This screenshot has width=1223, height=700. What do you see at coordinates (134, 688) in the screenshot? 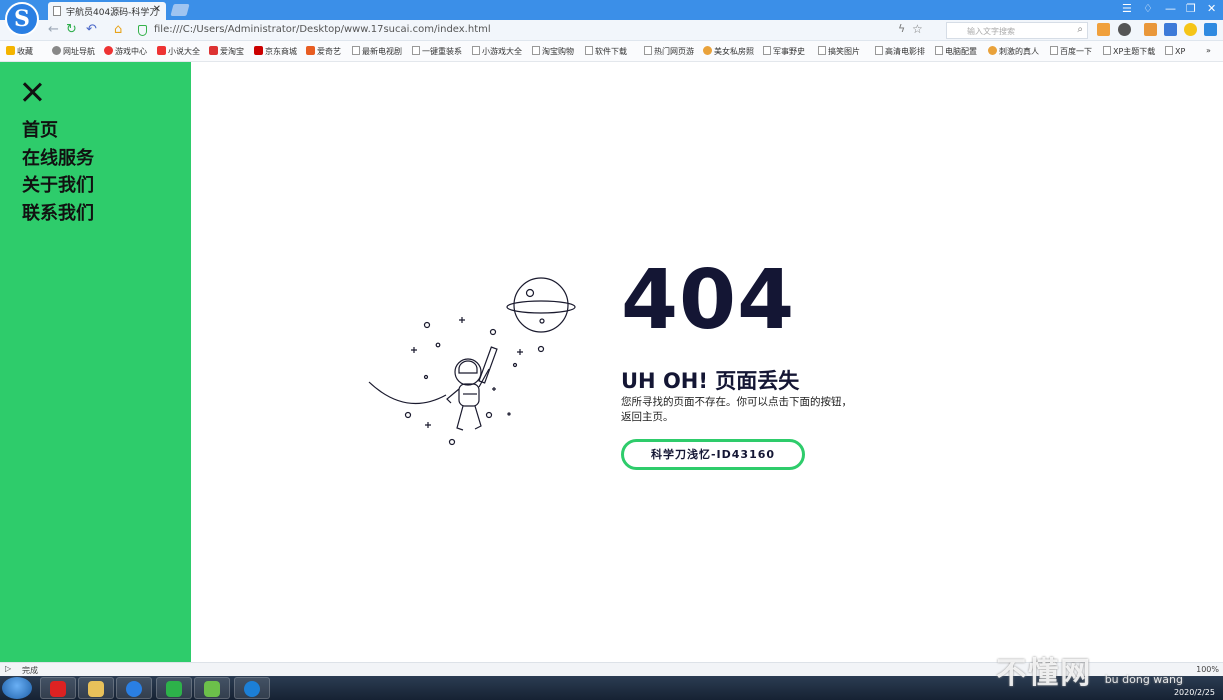
I see `taskbar-app-browser` at bounding box center [134, 688].